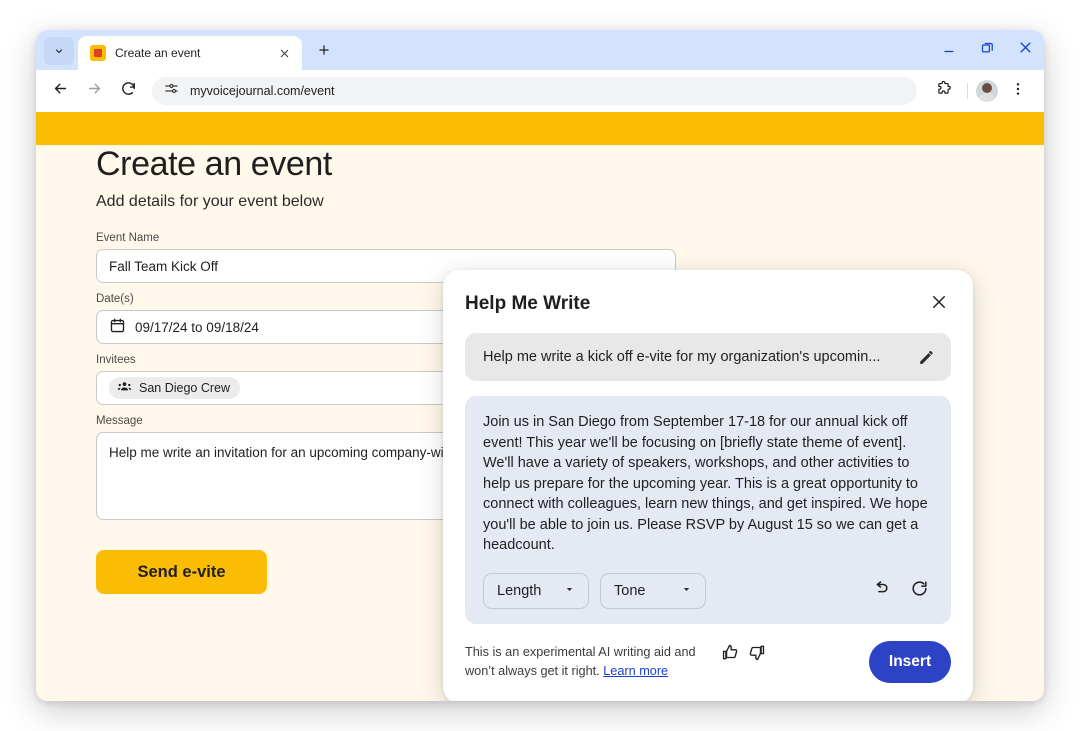  I want to click on invitee-chip-label: San Diego Crew, so click(185, 388).